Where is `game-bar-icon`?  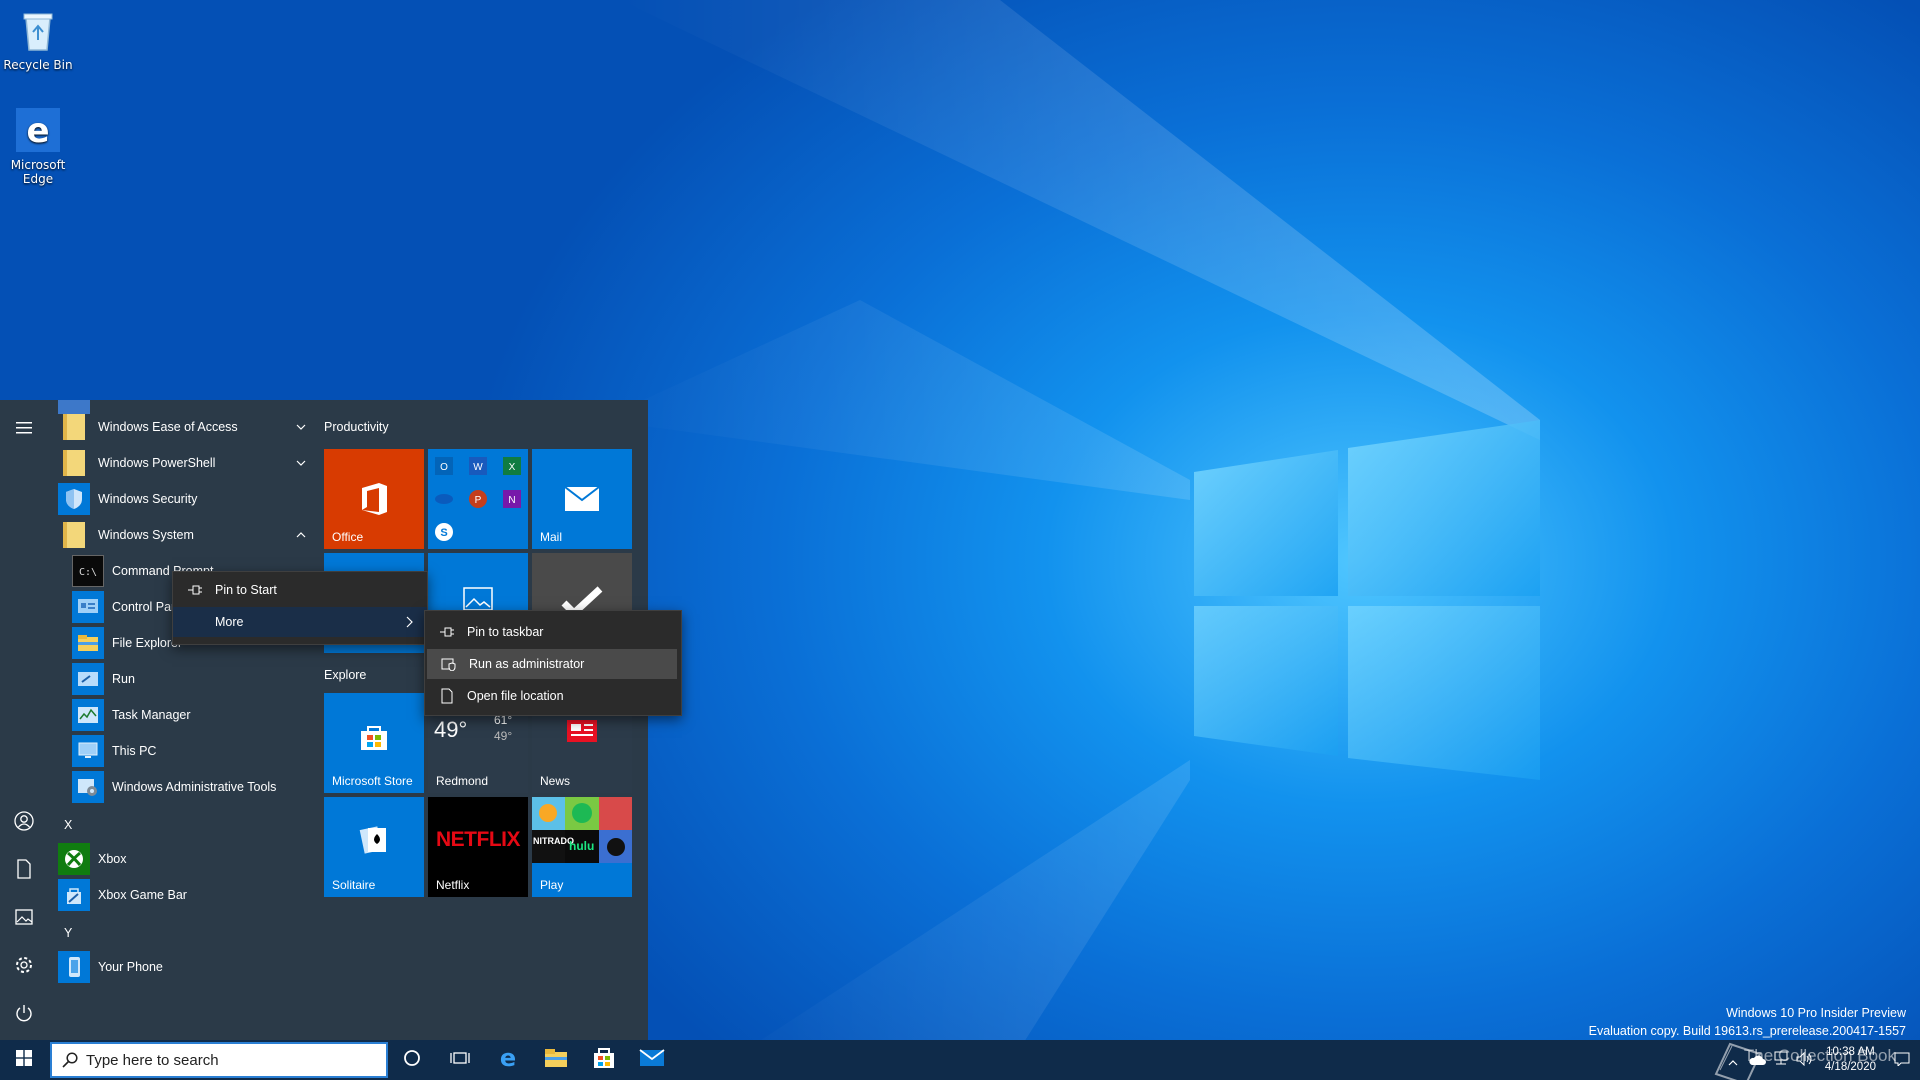 game-bar-icon is located at coordinates (74, 895).